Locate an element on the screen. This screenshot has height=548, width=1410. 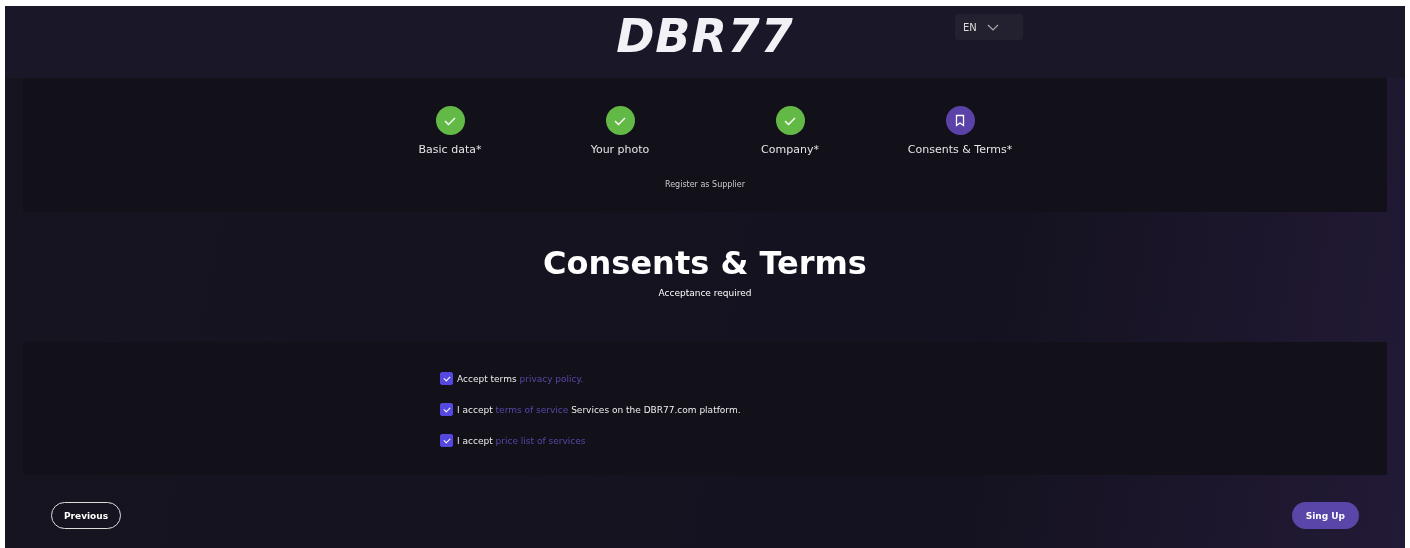
consent-text: I accept price list of services is located at coordinates (521, 440).